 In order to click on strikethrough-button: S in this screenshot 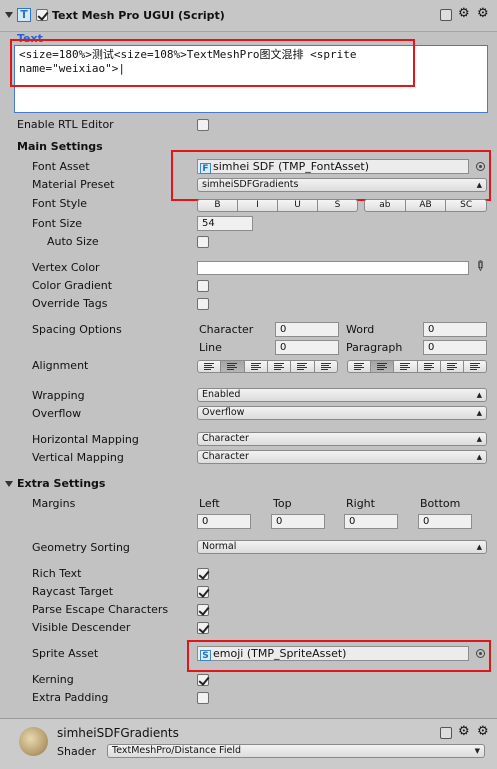, I will do `click(338, 205)`.